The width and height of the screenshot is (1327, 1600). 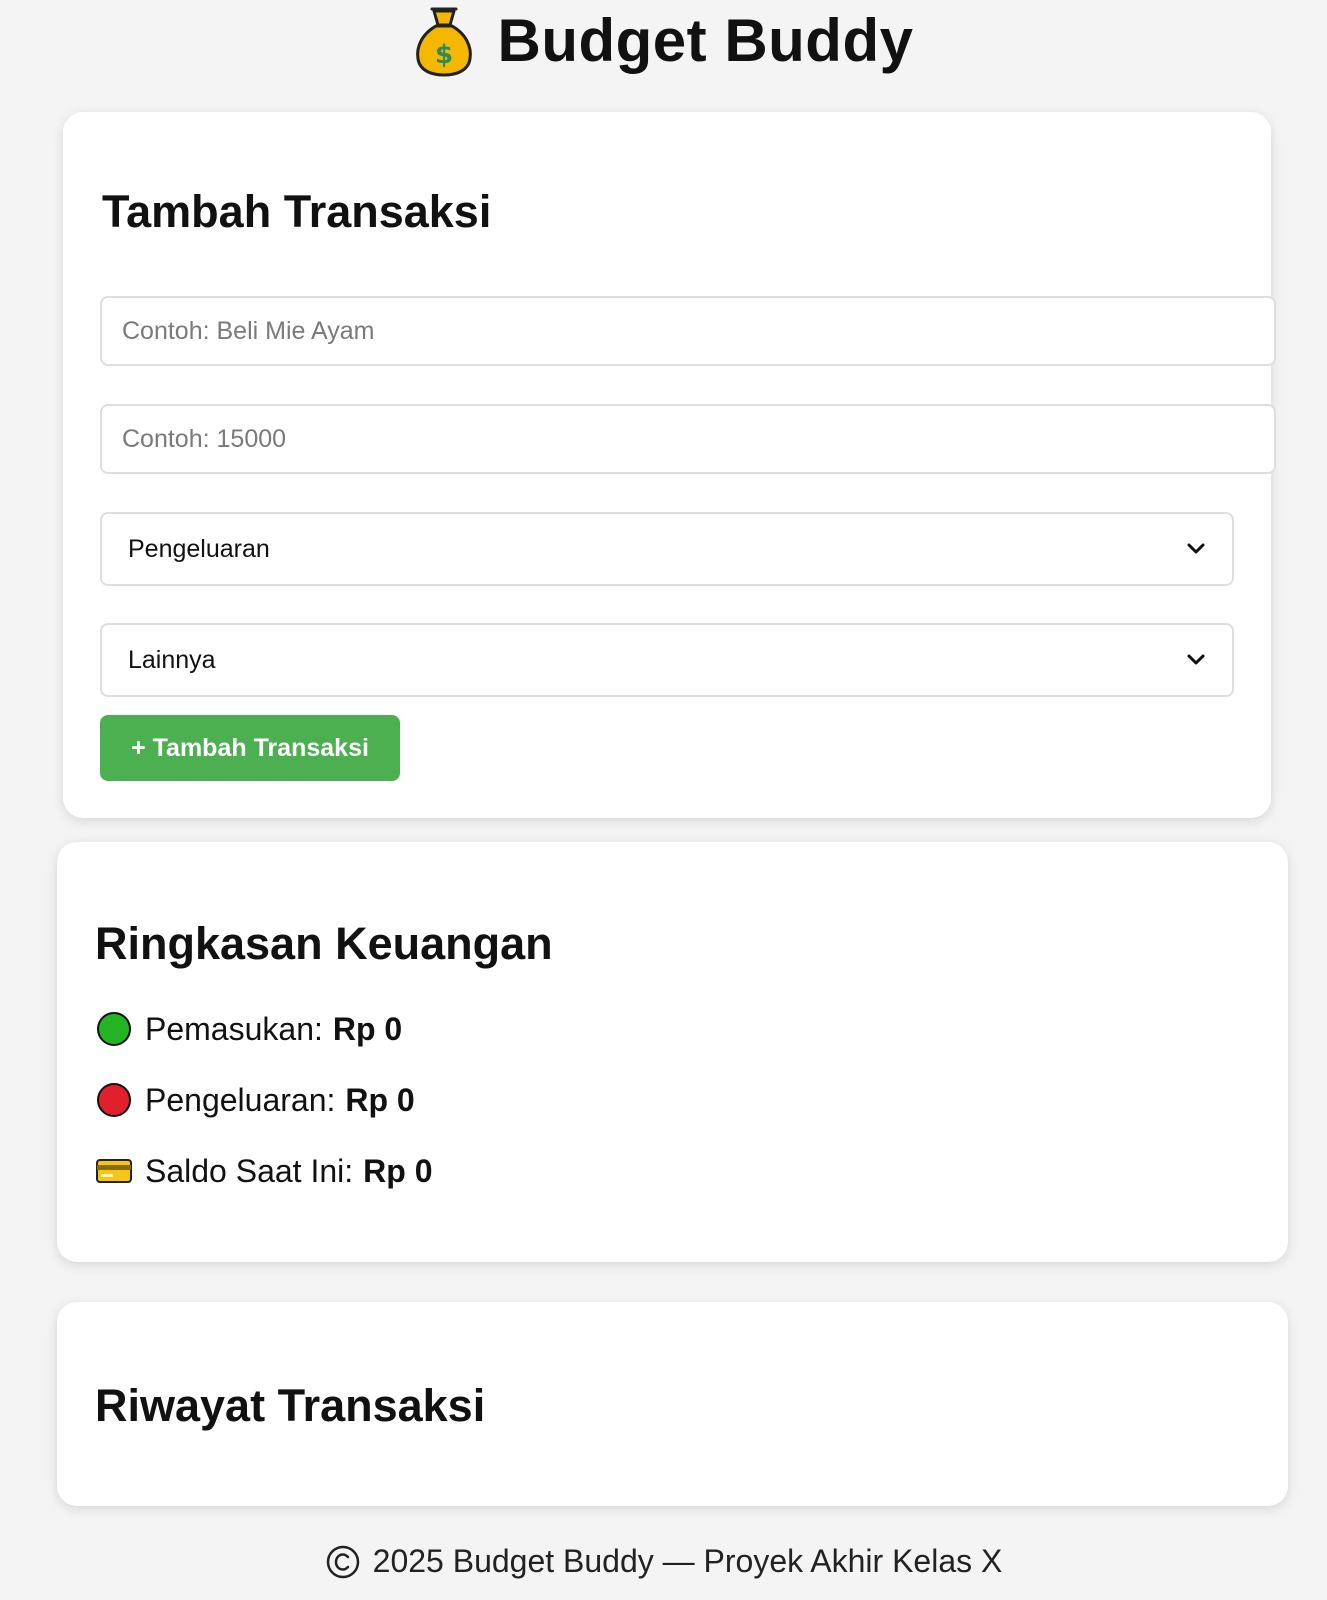 I want to click on balance-label: Saldo Saat Ini:, so click(x=249, y=1170).